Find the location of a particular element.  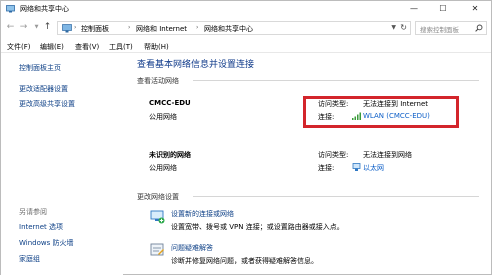

refresh-icon: ↻ is located at coordinates (403, 27).